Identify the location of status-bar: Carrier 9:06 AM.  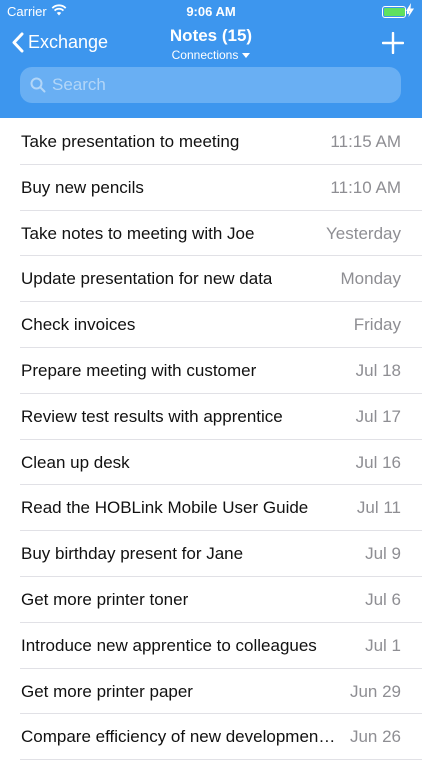
(211, 11).